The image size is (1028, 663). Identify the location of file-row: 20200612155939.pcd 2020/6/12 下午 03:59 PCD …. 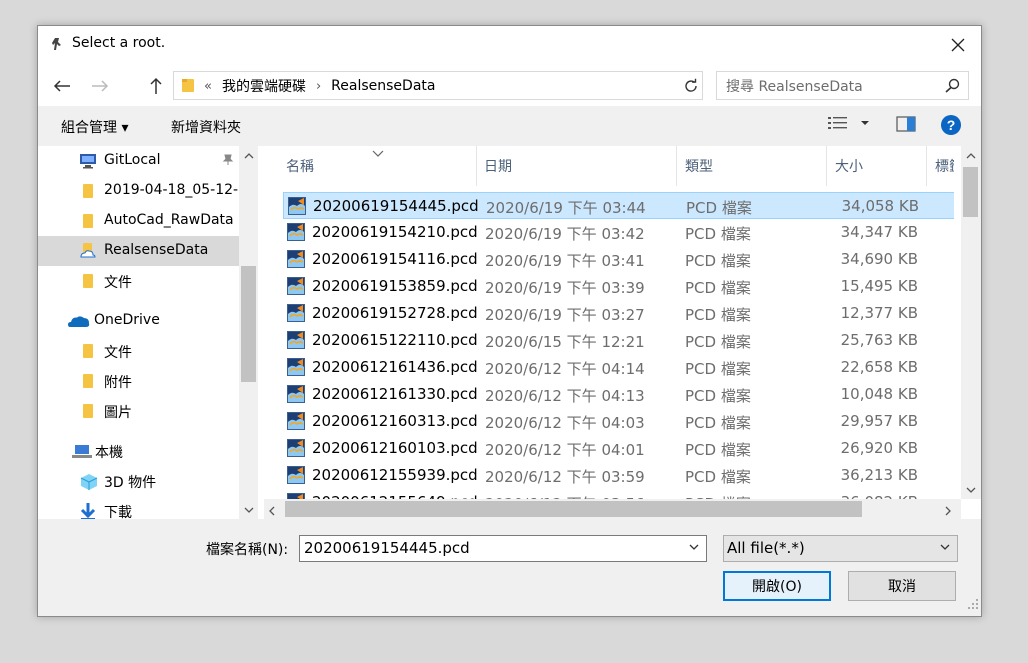
(618, 475).